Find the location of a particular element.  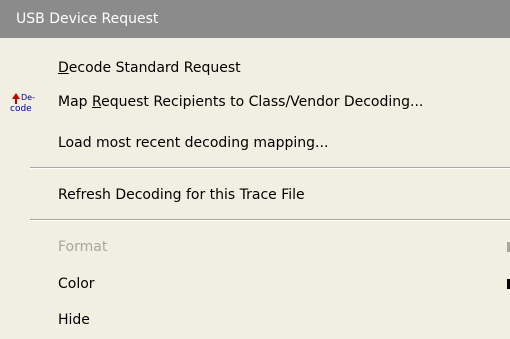

svg-text: De- is located at coordinates (28, 97).